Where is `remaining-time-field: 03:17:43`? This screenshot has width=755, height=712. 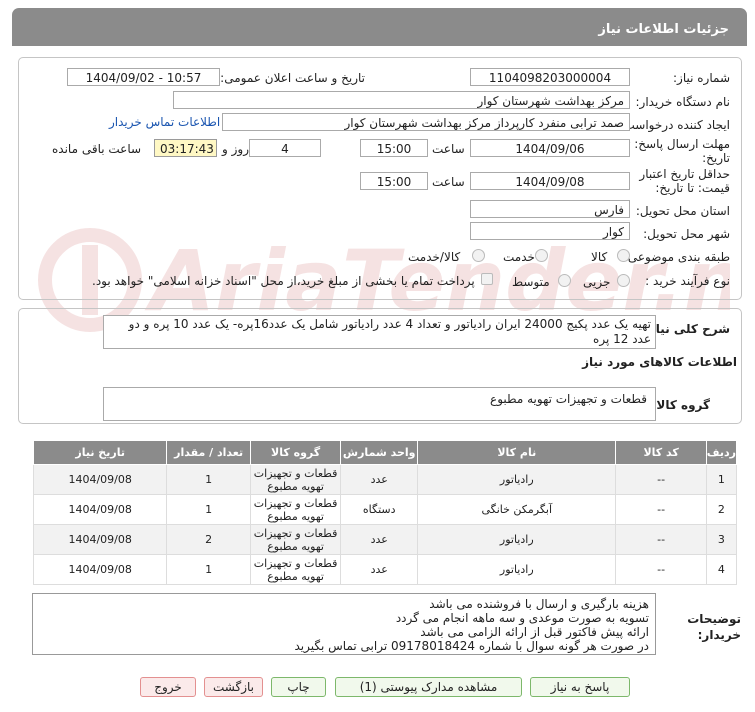
remaining-time-field: 03:17:43 is located at coordinates (185, 148).